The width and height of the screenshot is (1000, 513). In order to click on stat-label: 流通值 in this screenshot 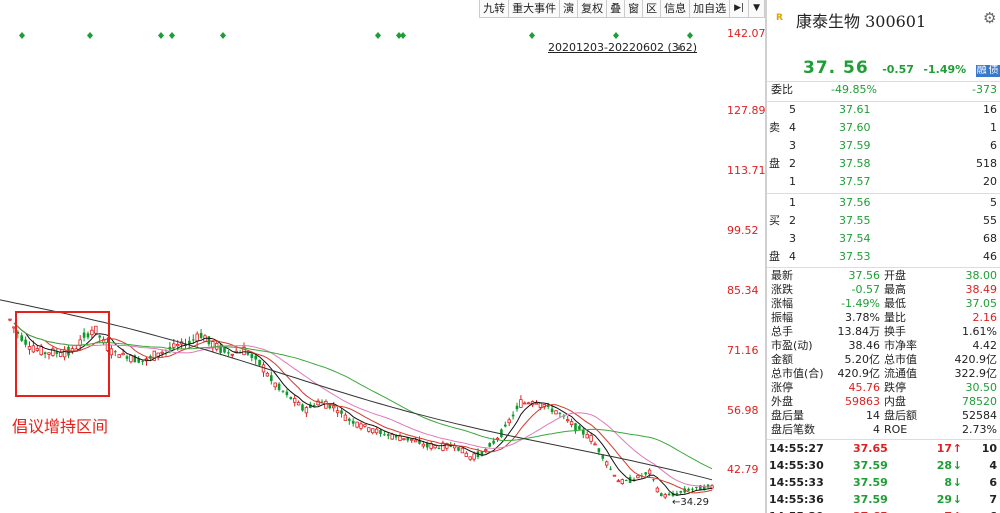, I will do `click(900, 373)`.